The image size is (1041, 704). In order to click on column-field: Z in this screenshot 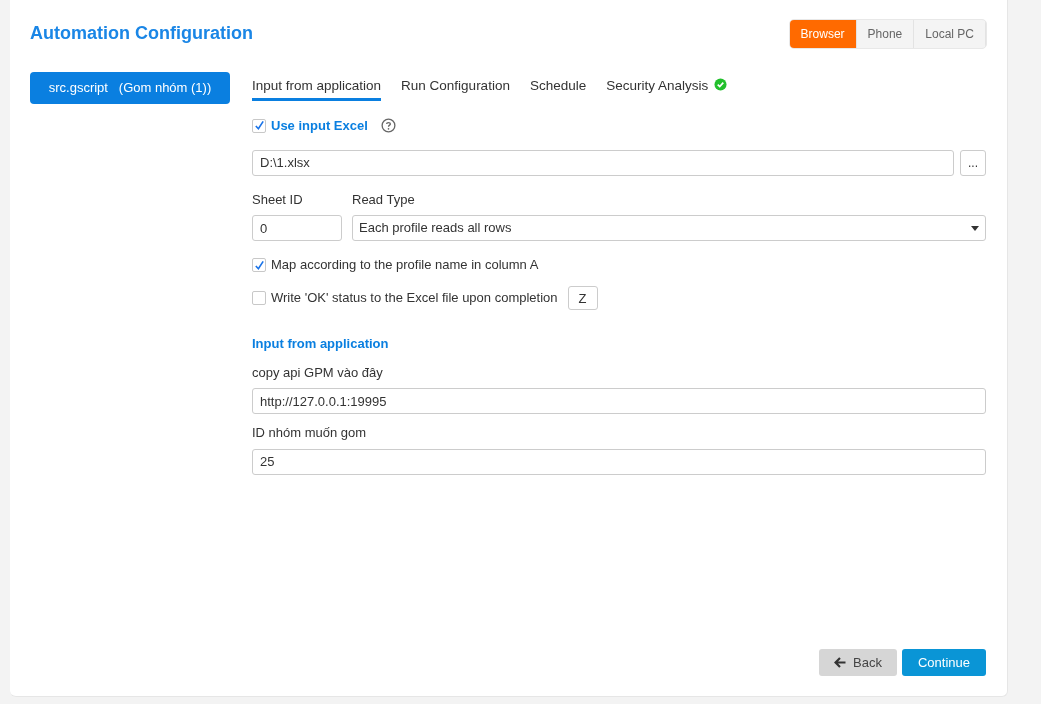, I will do `click(582, 298)`.